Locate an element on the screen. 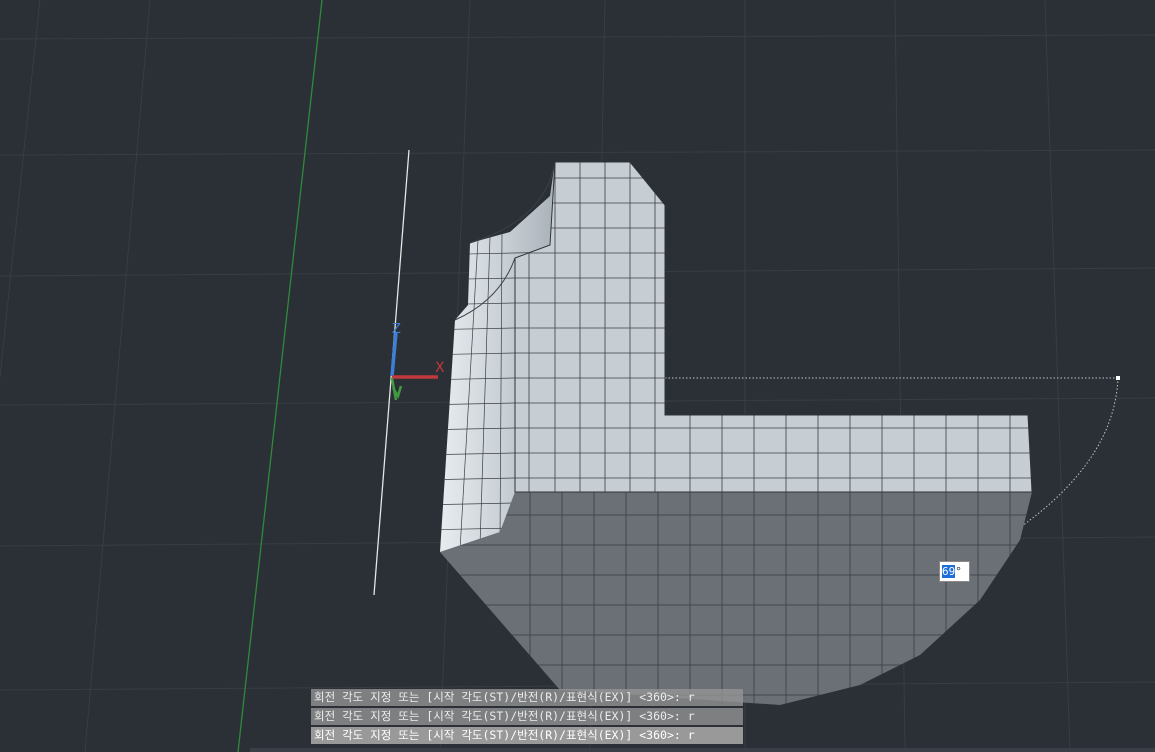  ucs-z-axis is located at coordinates (394, 354).